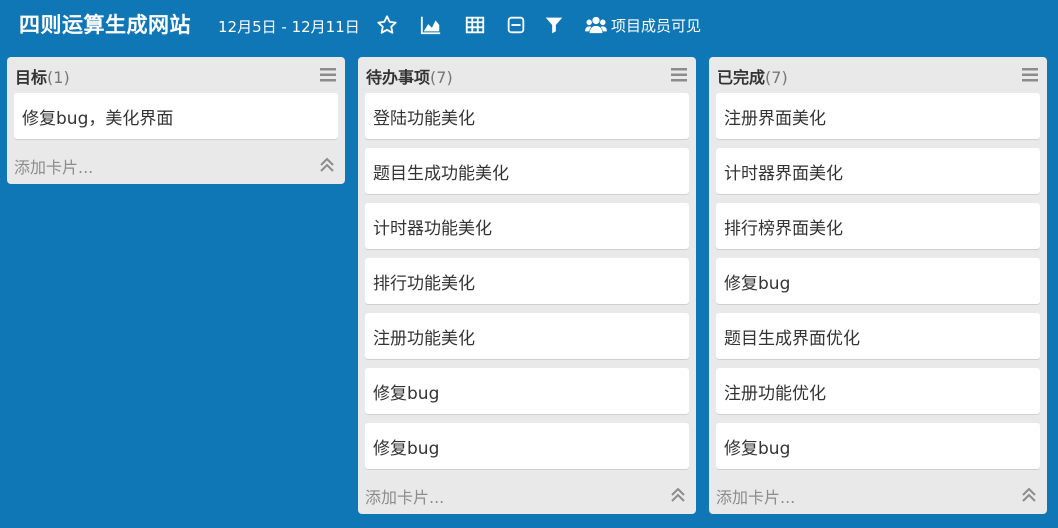  Describe the element at coordinates (527, 116) in the screenshot. I see `card: 登陆功能美化` at that location.